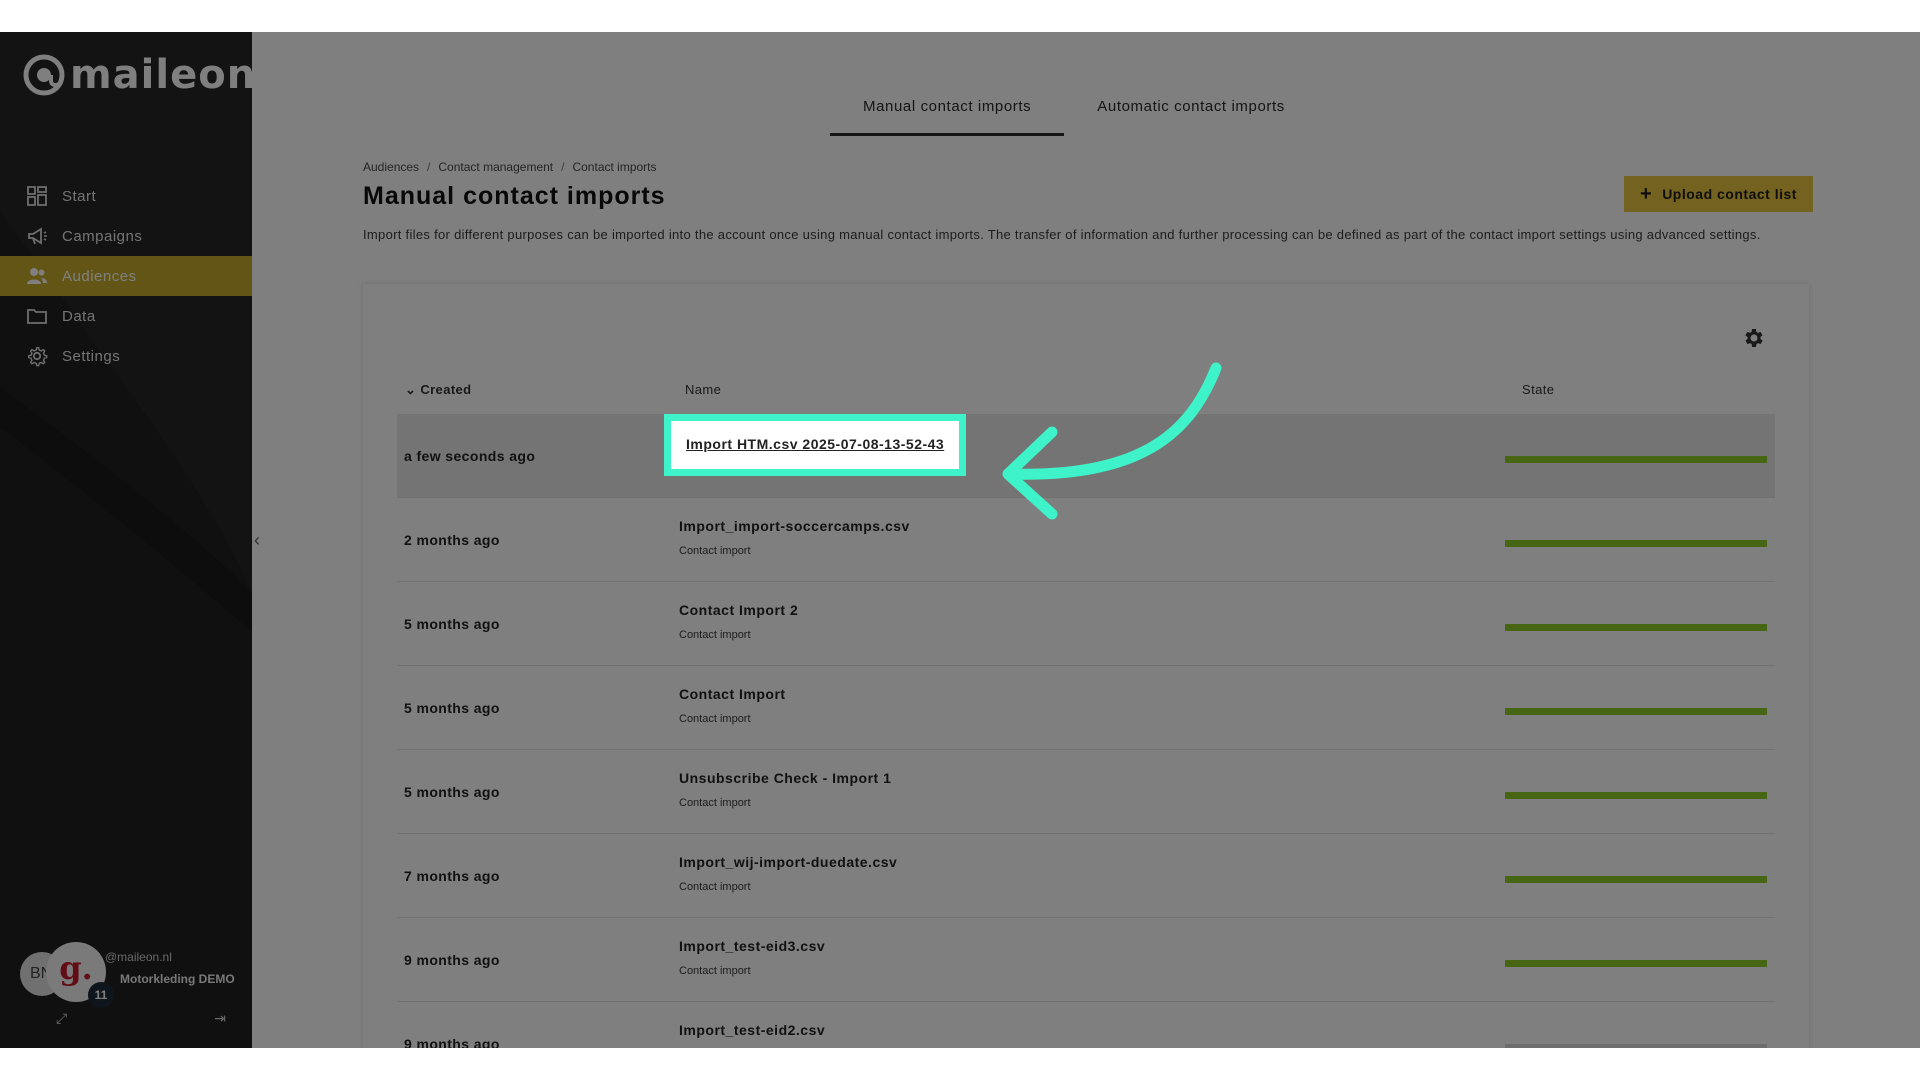 This screenshot has width=1920, height=1080. What do you see at coordinates (1086, 394) in the screenshot?
I see `table-header: ⌄ Created Name State` at bounding box center [1086, 394].